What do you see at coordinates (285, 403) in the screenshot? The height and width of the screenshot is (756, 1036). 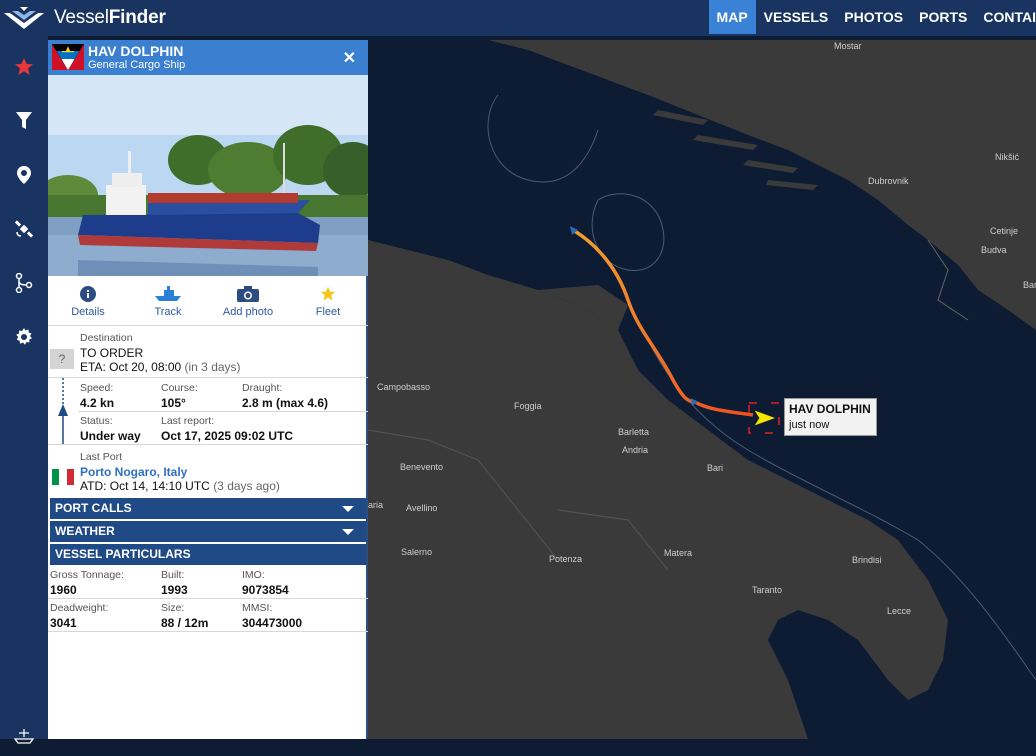 I see `draught-value: 2.8 m (max 4.6)` at bounding box center [285, 403].